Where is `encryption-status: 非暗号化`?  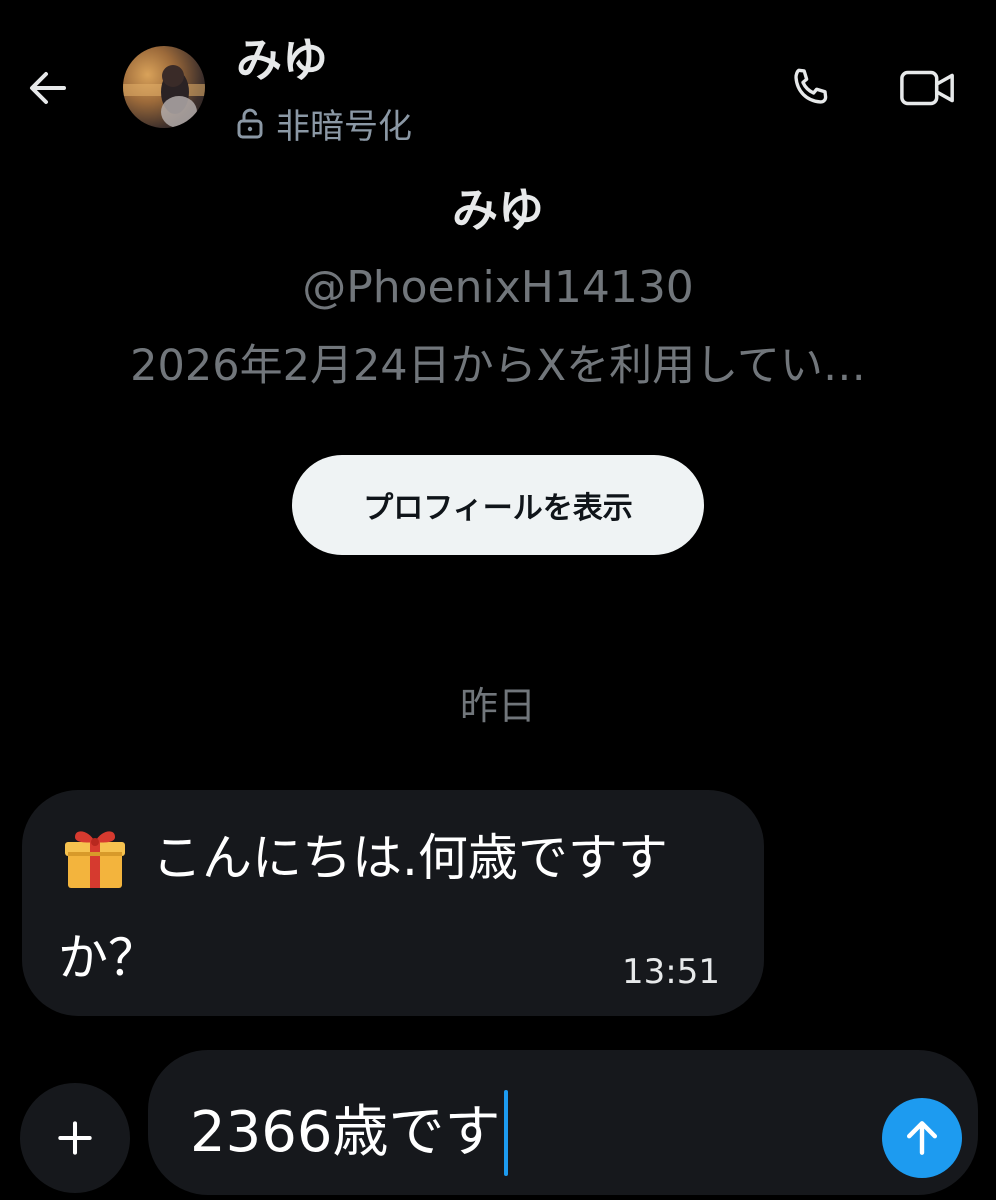 encryption-status: 非暗号化 is located at coordinates (324, 123).